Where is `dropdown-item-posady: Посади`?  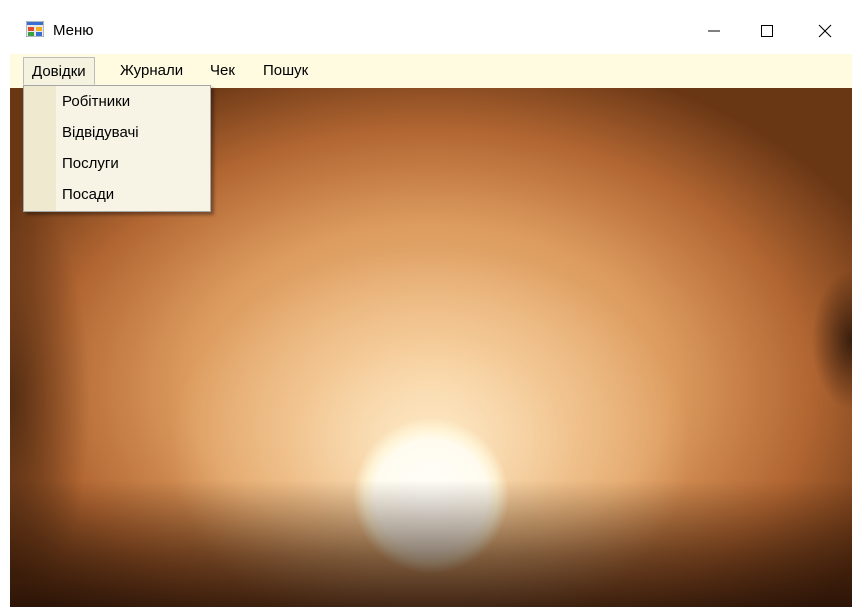 dropdown-item-posady: Посади is located at coordinates (88, 195).